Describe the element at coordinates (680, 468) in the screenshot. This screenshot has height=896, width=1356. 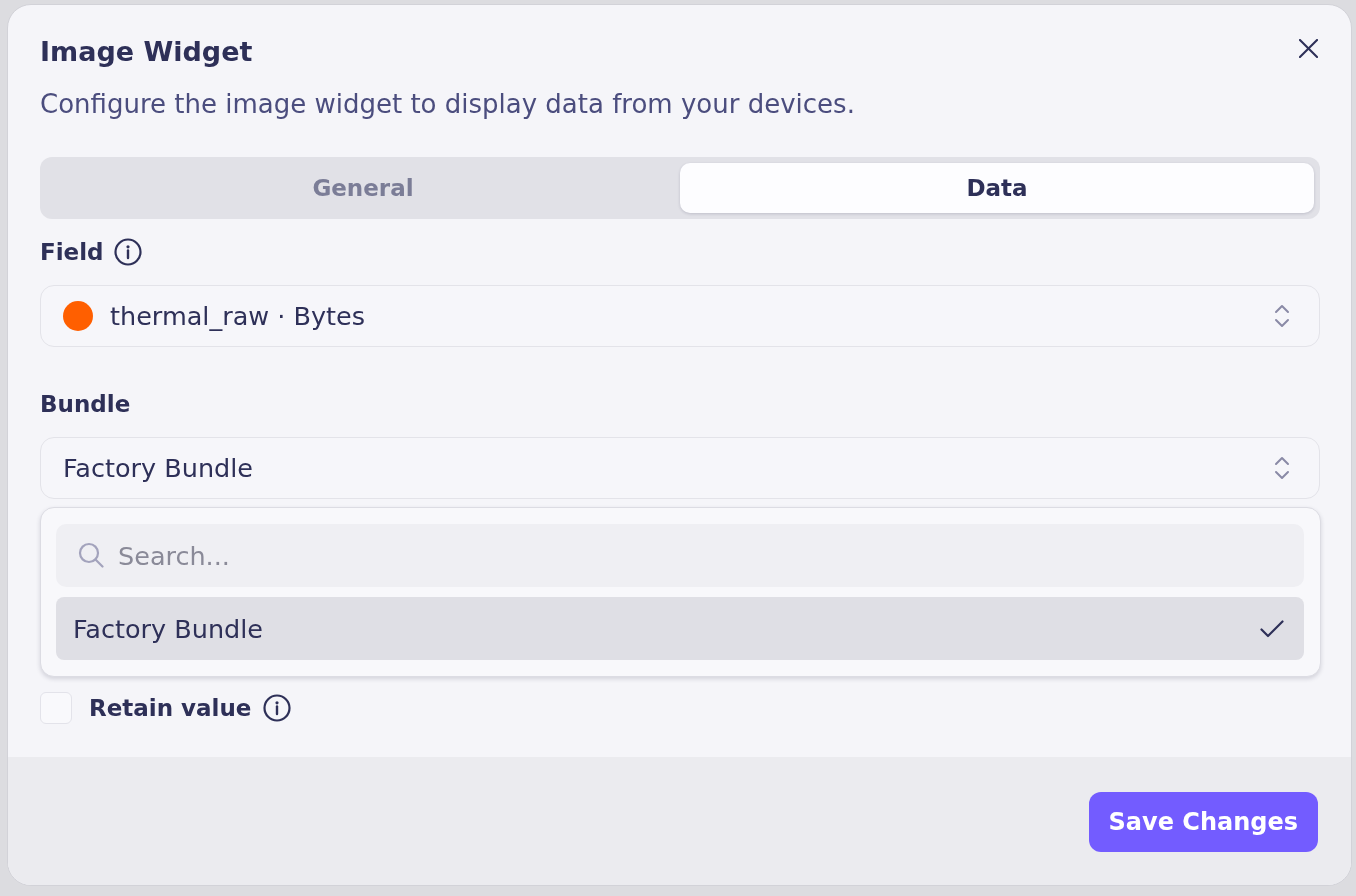
I see `bundle-select: Factory Bundle` at that location.